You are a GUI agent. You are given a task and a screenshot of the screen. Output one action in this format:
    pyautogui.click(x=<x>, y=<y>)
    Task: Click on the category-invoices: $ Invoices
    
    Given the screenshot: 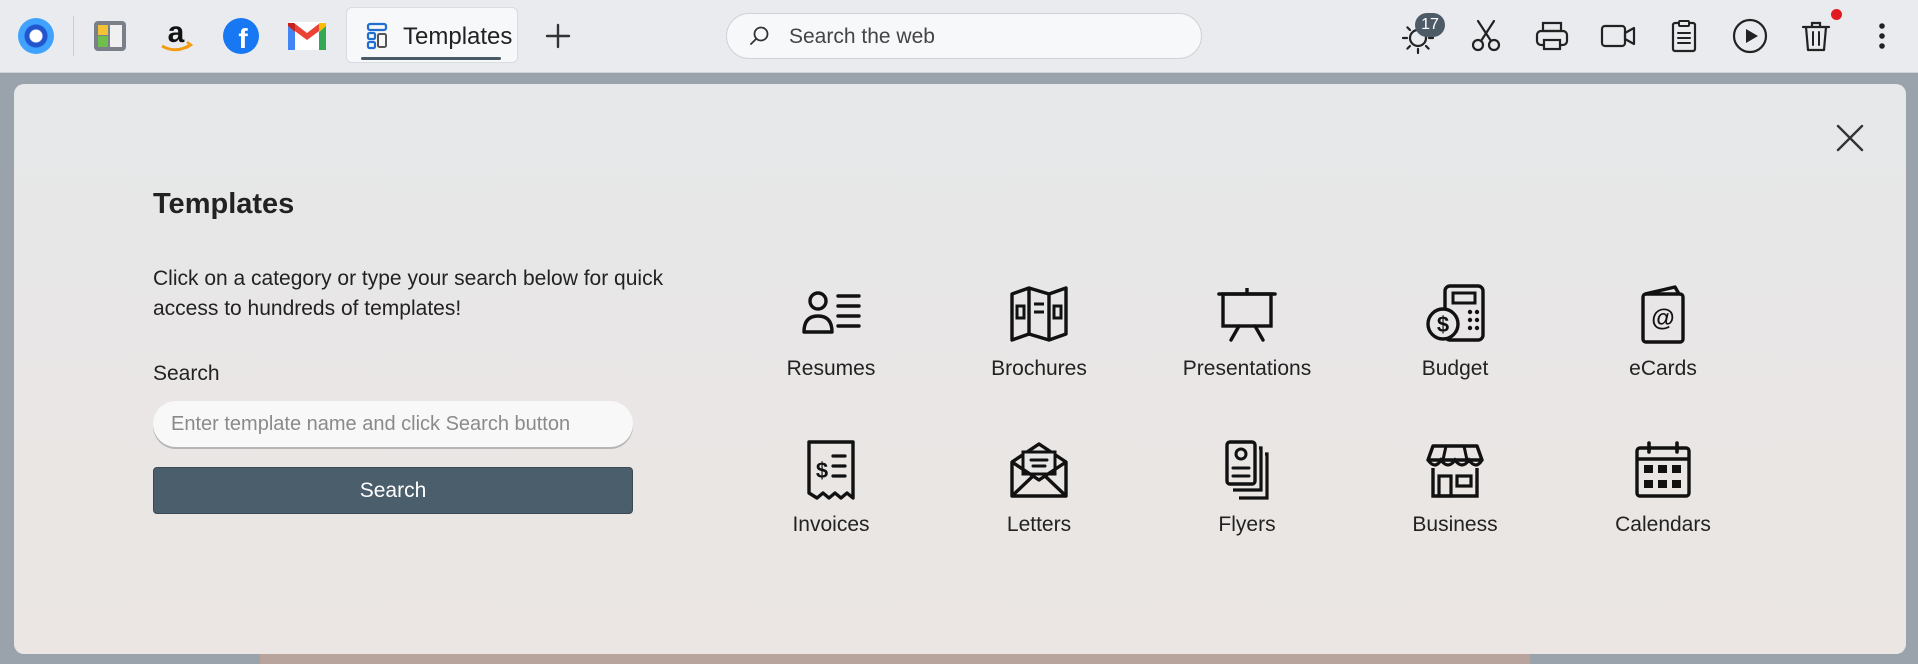 What is the action you would take?
    pyautogui.click(x=831, y=500)
    